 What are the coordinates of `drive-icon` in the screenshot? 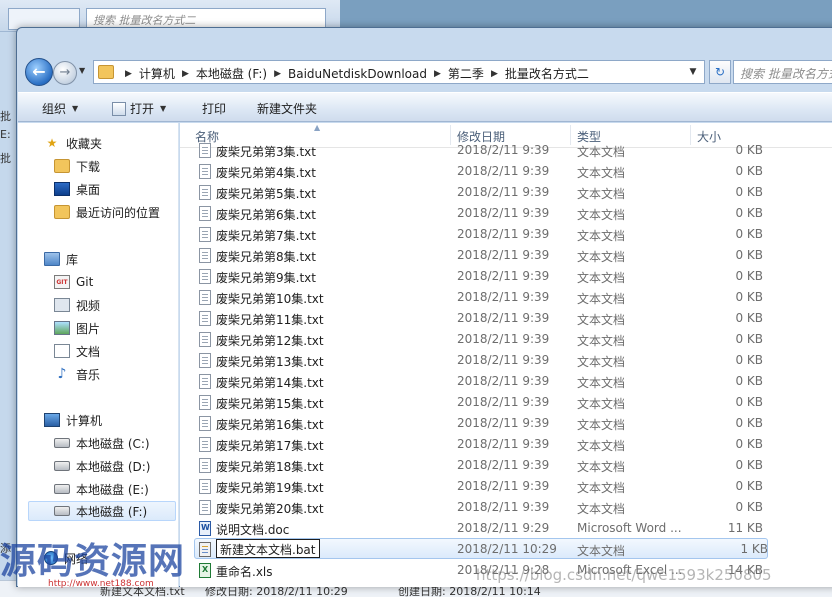 It's located at (62, 511).